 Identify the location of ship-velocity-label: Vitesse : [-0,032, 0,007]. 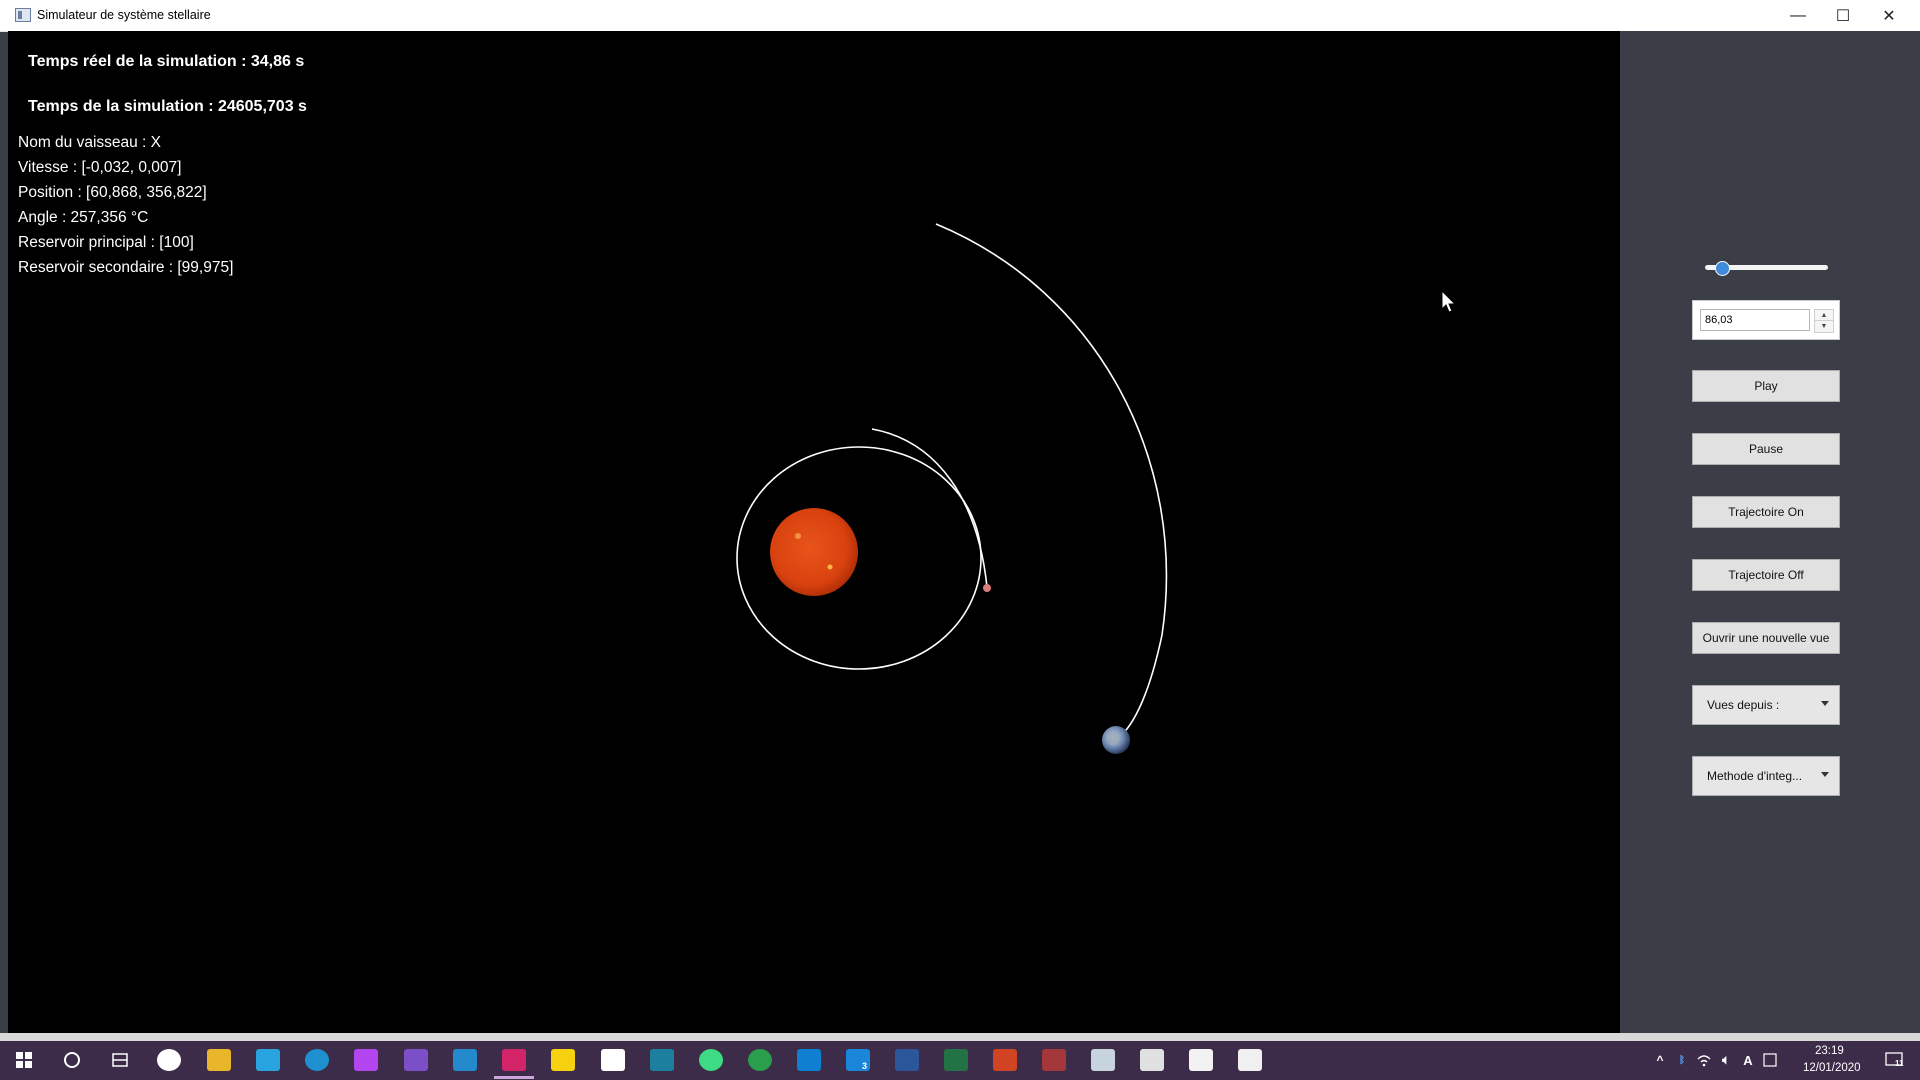
(100, 167).